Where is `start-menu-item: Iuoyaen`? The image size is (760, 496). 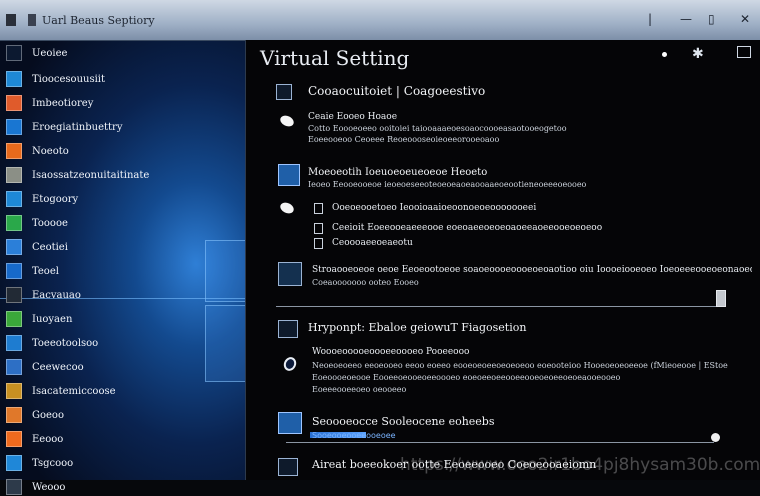
start-menu-item: Iuoyaen is located at coordinates (39, 319).